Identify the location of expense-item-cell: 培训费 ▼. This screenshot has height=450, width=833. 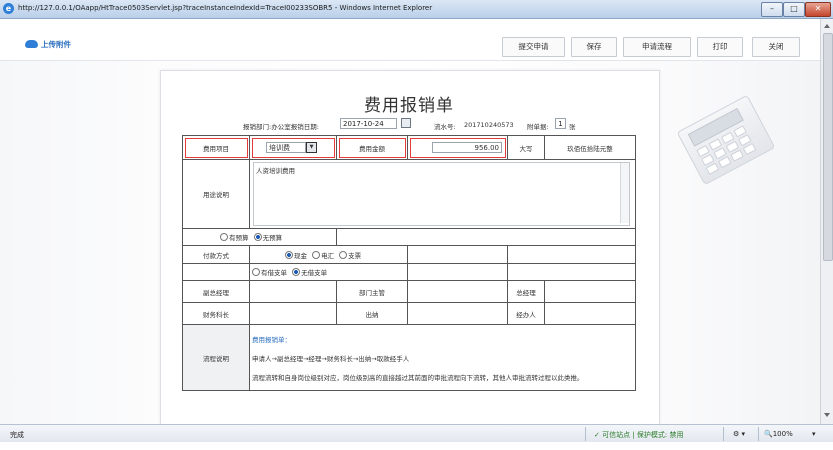
(293, 147).